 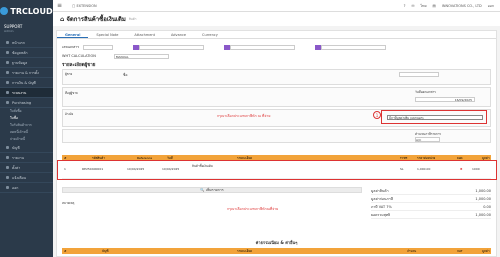 What do you see at coordinates (144, 34) in the screenshot?
I see `tab-attachment: Attachment` at bounding box center [144, 34].